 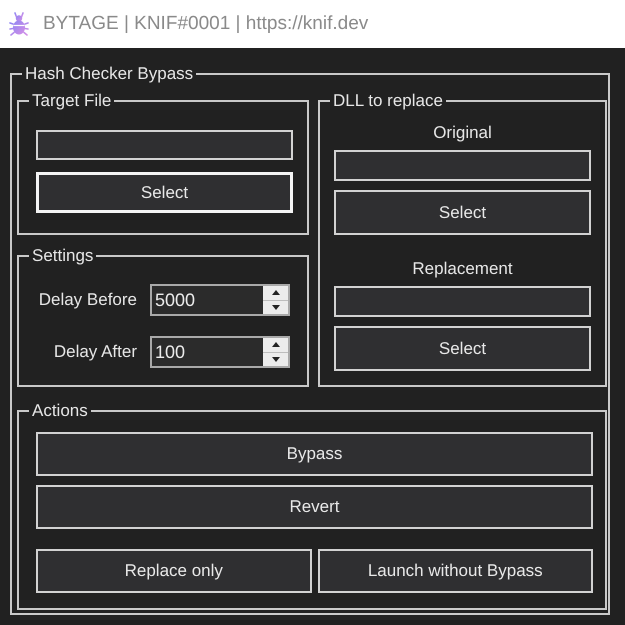 What do you see at coordinates (174, 571) in the screenshot?
I see `action-button: Replace only` at bounding box center [174, 571].